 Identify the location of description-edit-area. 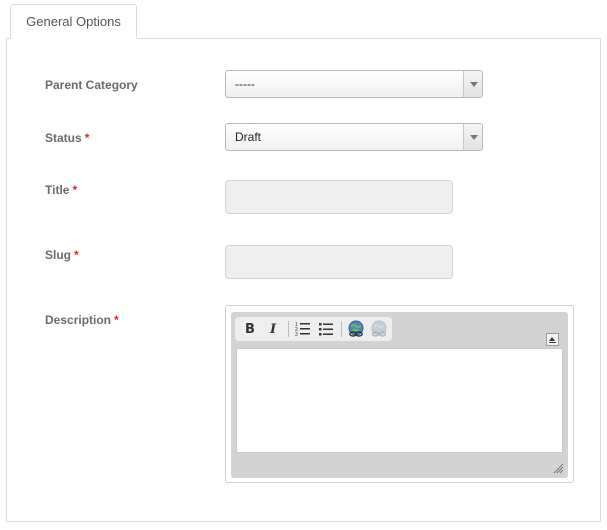
(399, 400).